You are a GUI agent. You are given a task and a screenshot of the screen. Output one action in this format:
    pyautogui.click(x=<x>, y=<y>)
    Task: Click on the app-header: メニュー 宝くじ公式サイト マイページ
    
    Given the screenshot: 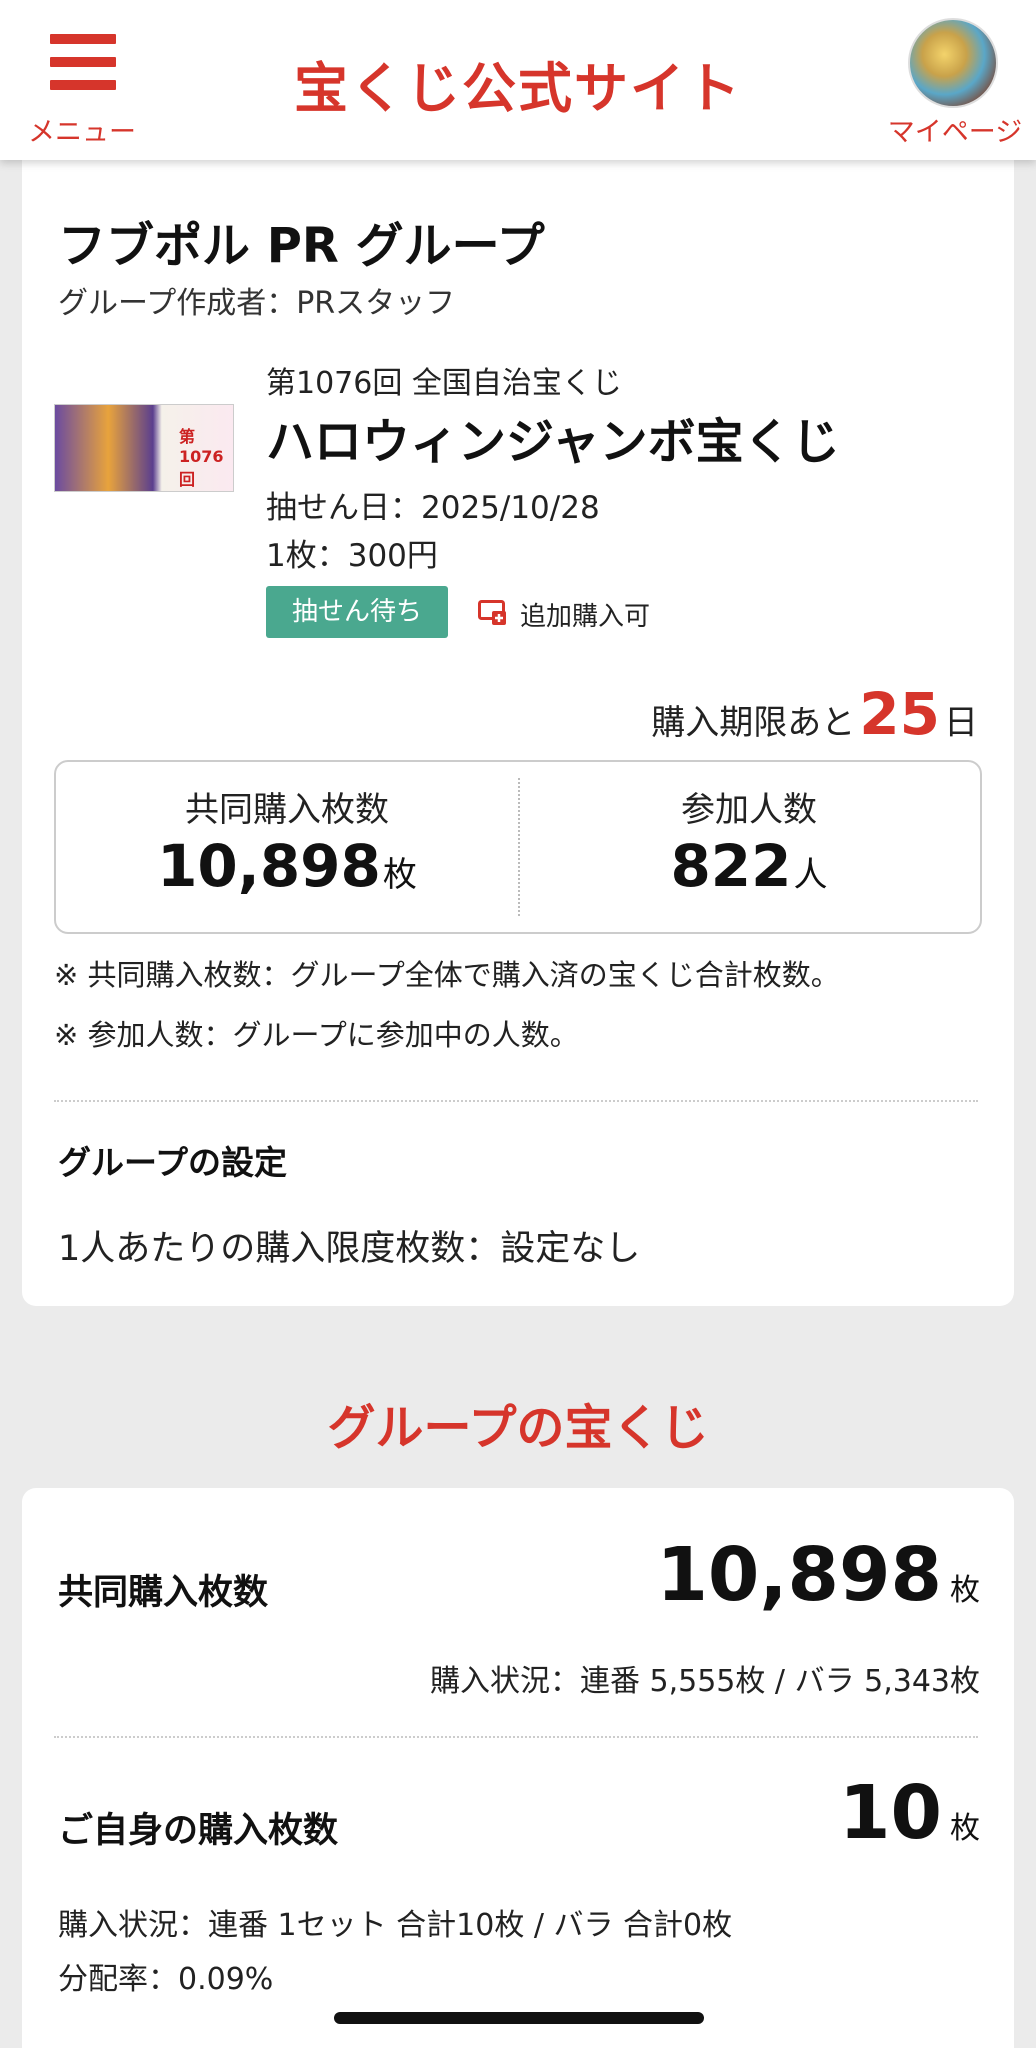 What is the action you would take?
    pyautogui.click(x=518, y=80)
    